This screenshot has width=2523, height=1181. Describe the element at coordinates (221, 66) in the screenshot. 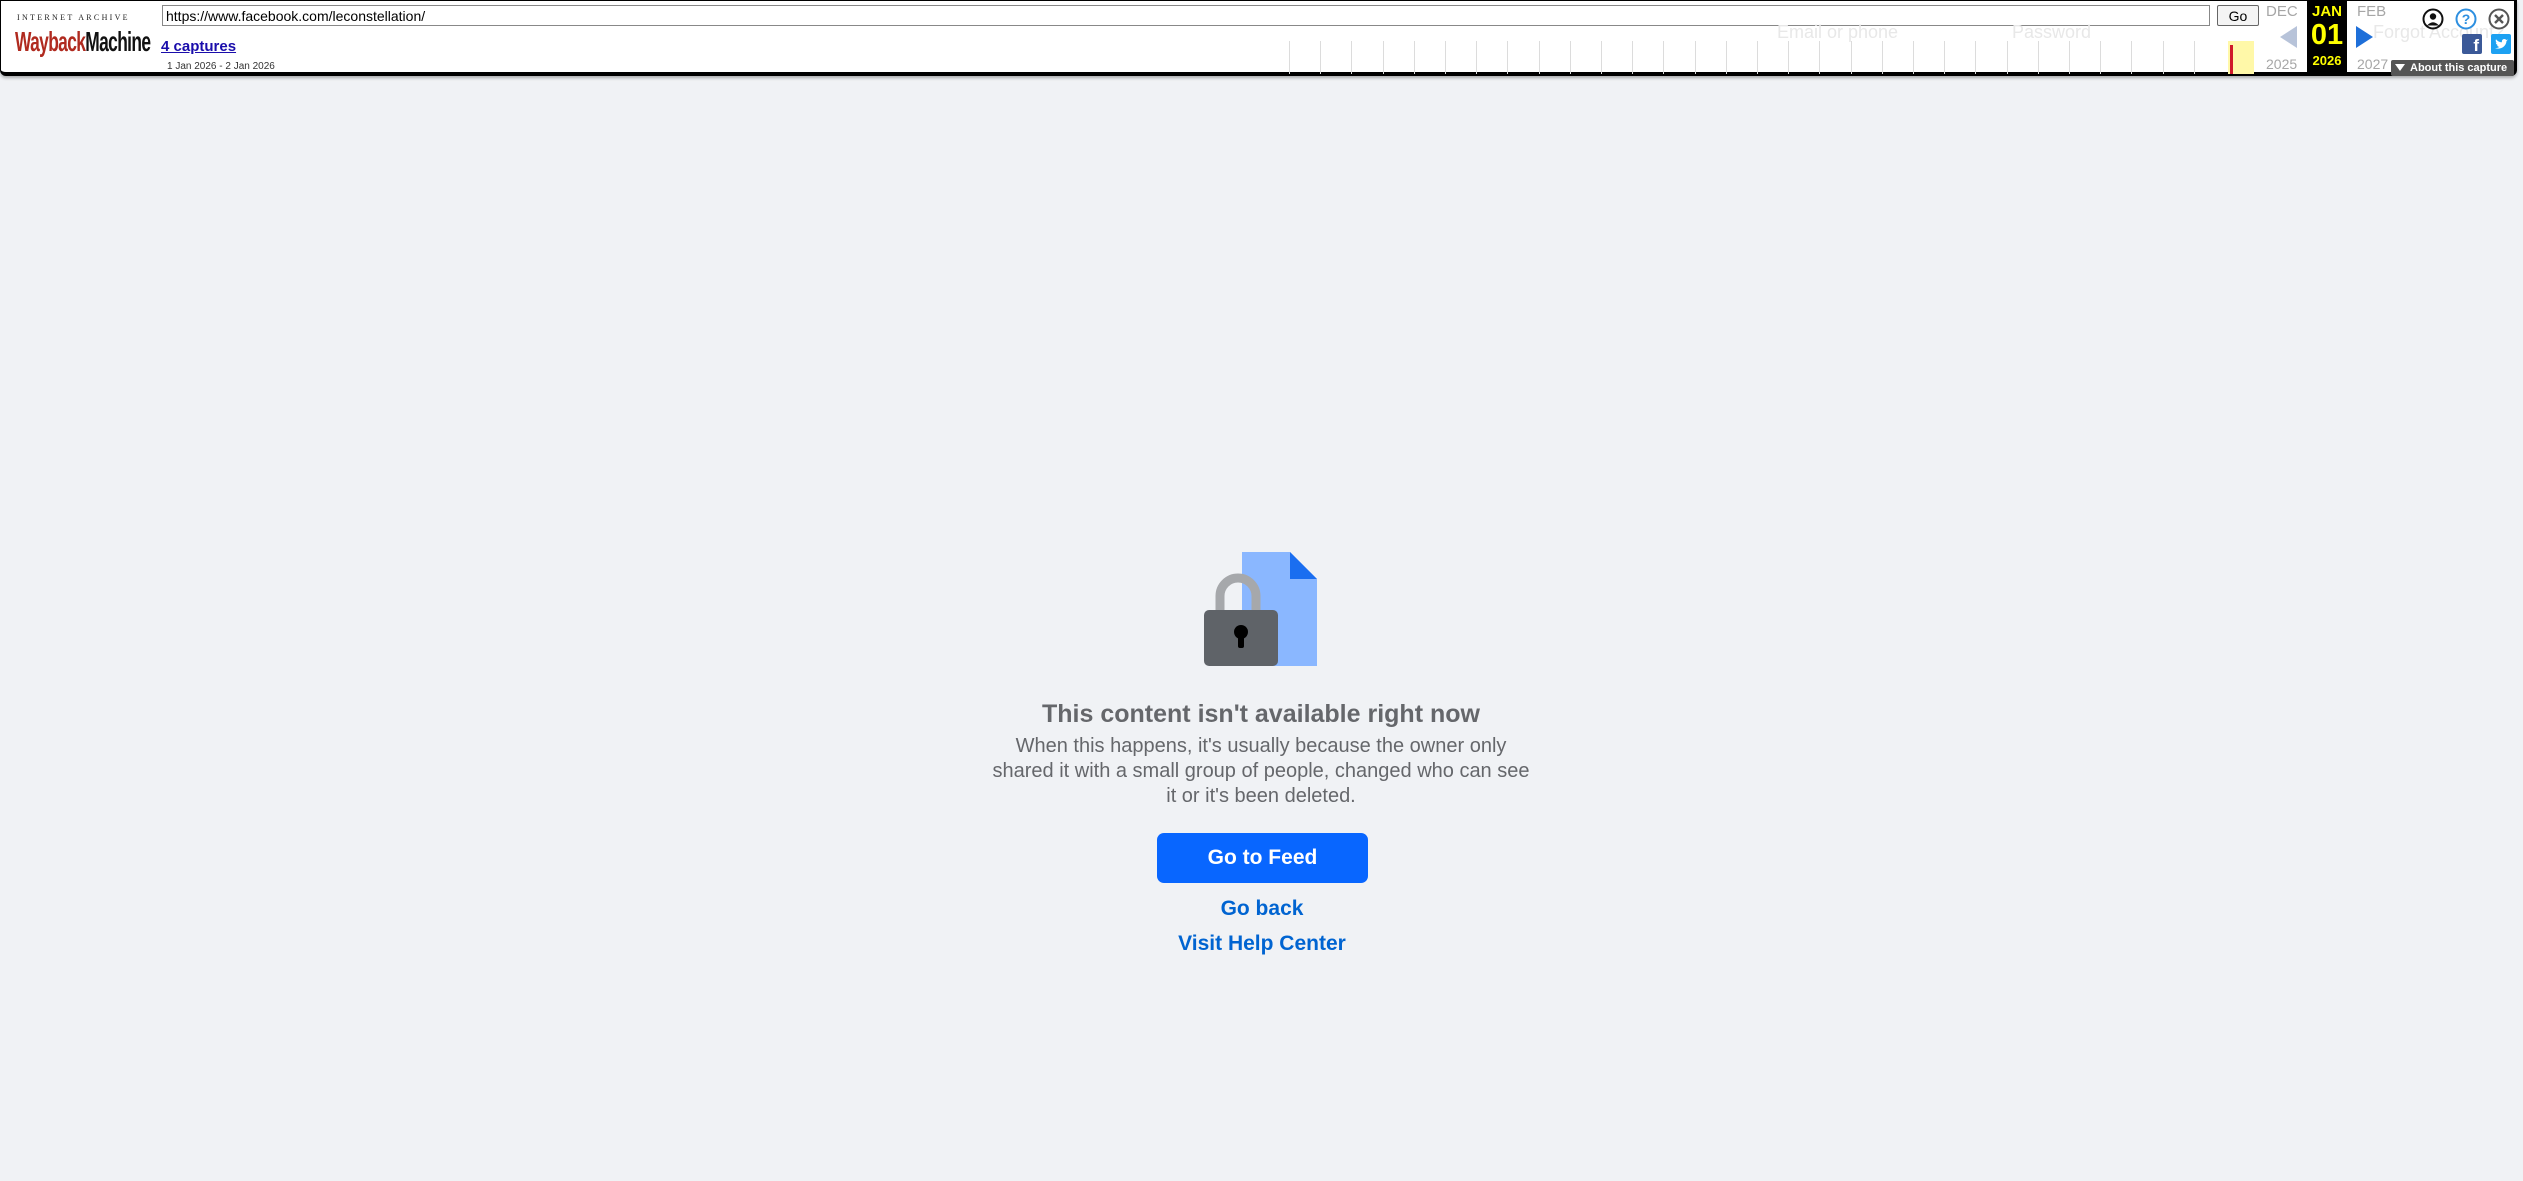

I see `capture-date-range: 1 Jan 2026 - 2 Jan 2026` at that location.